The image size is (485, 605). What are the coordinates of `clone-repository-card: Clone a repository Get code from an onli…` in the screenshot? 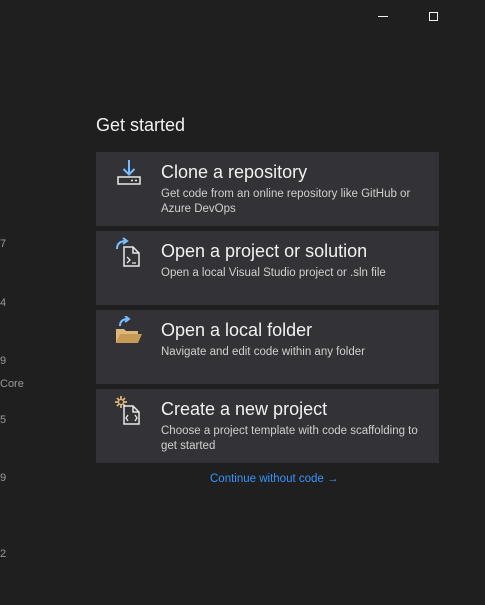 It's located at (267, 189).